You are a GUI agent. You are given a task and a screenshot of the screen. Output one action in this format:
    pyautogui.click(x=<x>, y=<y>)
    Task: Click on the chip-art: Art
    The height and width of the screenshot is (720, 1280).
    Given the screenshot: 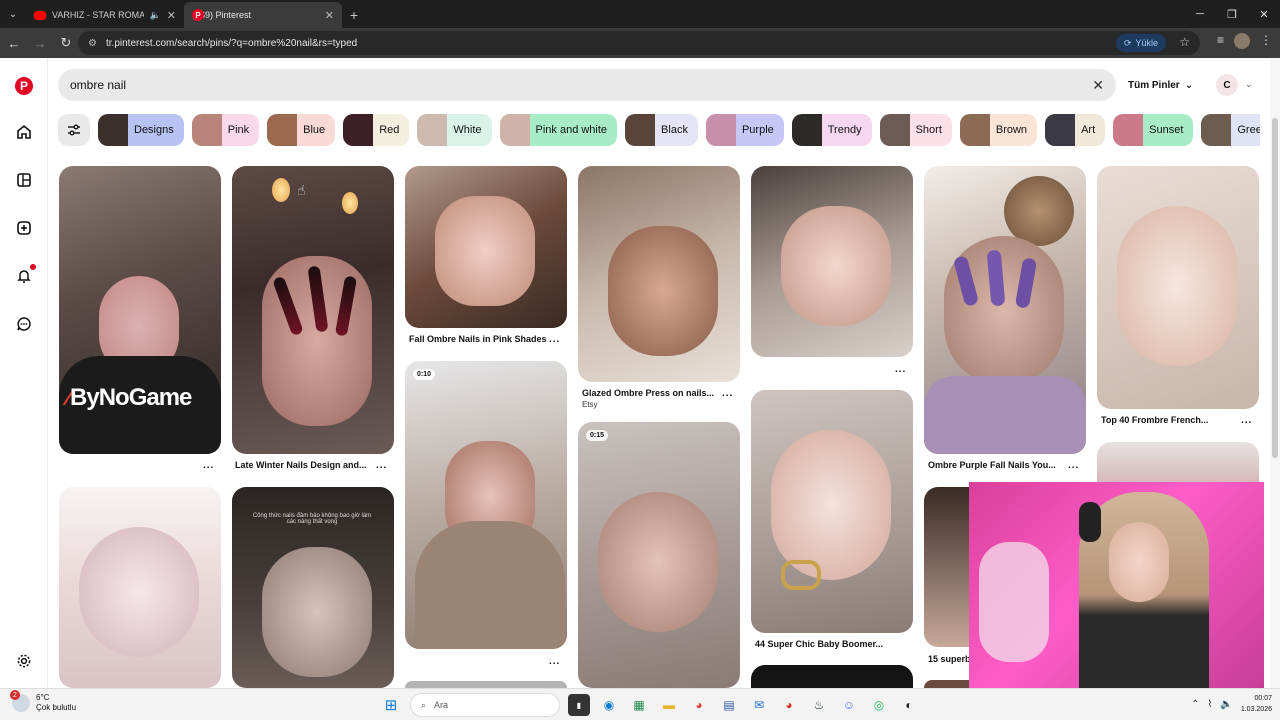 What is the action you would take?
    pyautogui.click(x=1075, y=130)
    